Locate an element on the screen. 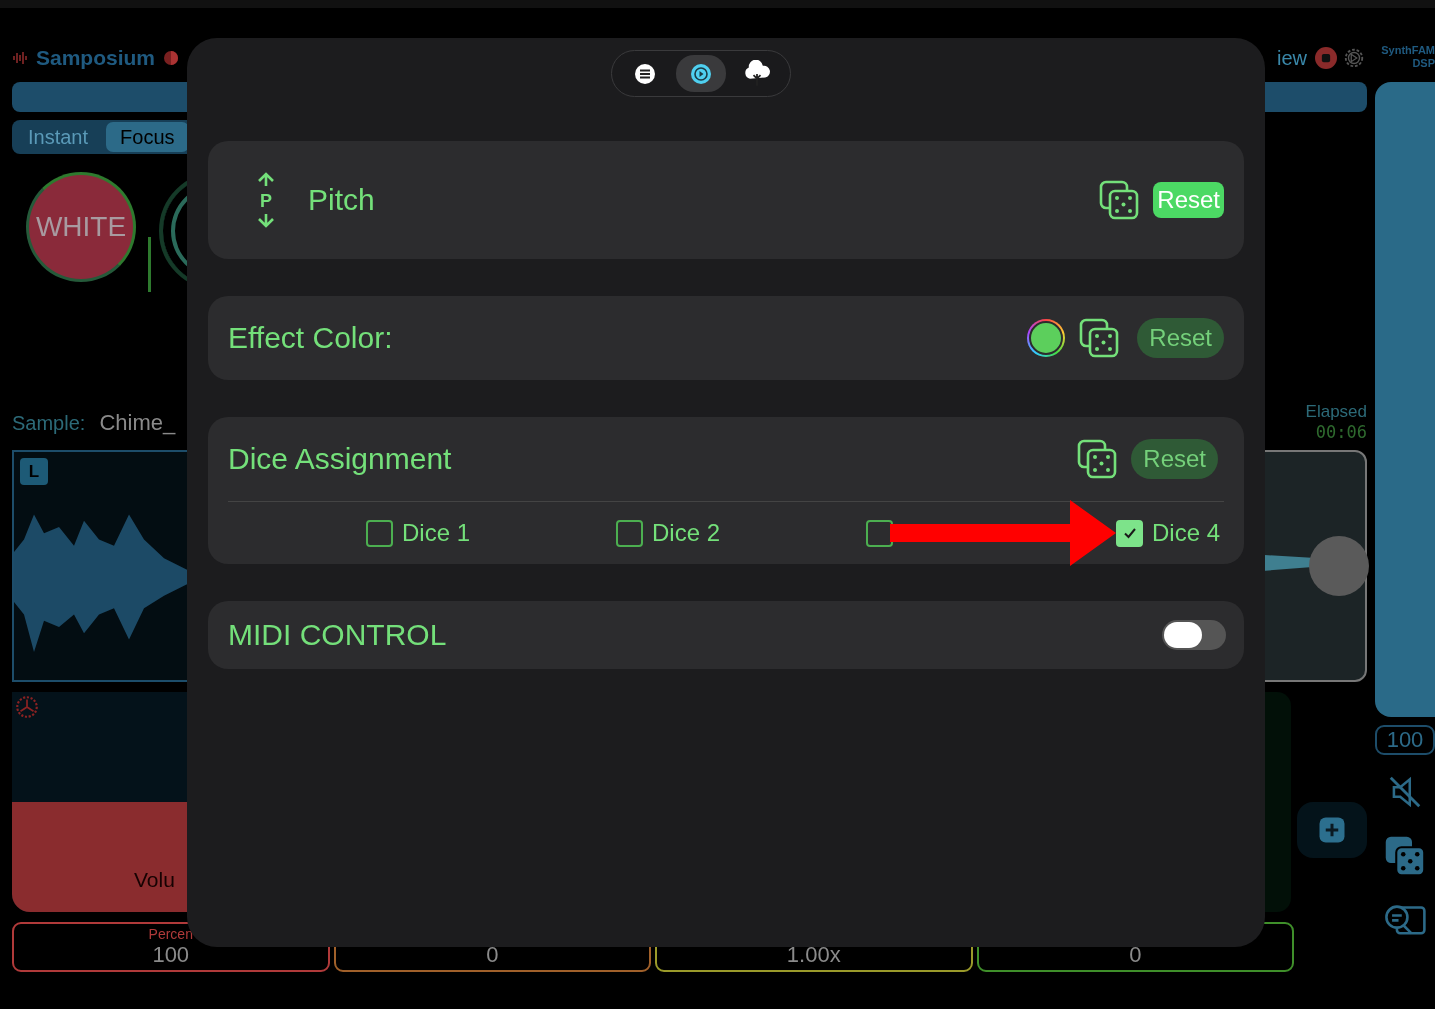 This screenshot has height=1009, width=1435. field-value: 100 is located at coordinates (171, 955).